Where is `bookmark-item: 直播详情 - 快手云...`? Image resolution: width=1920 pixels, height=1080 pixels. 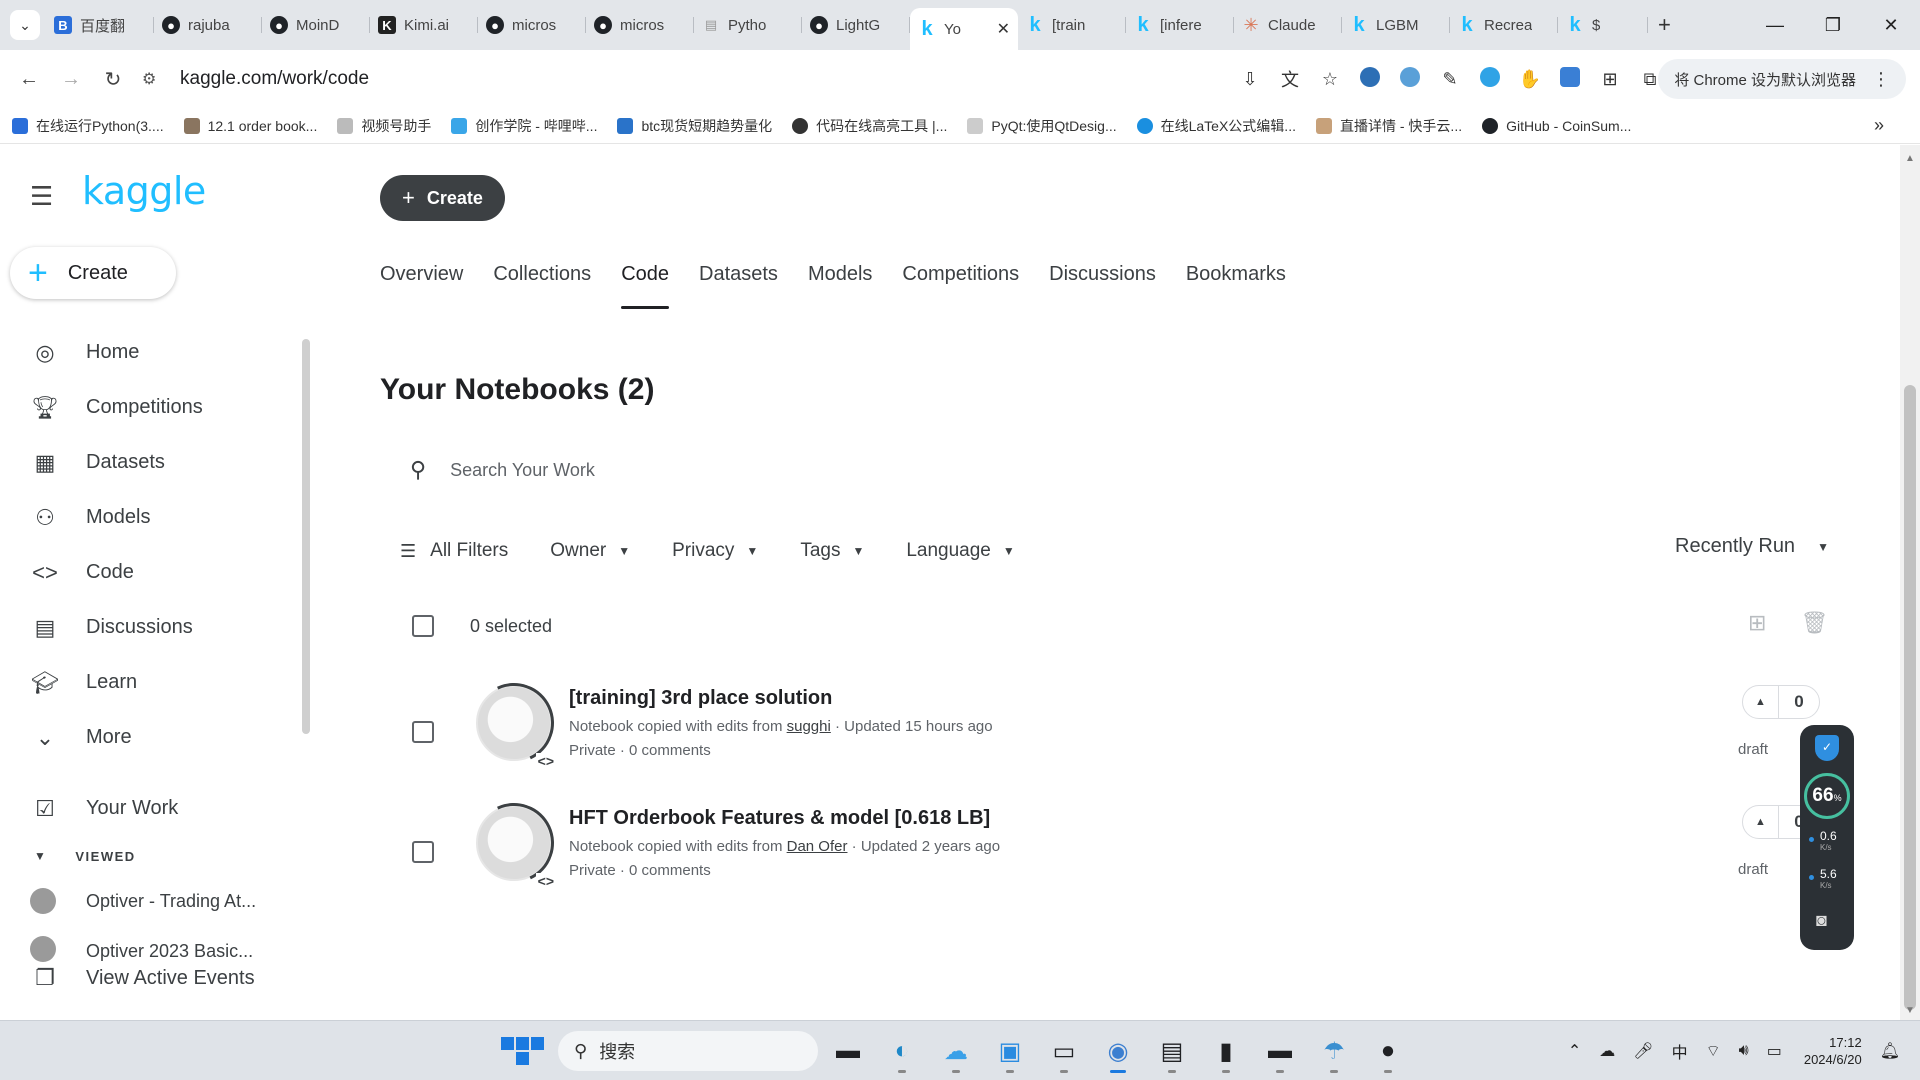
bookmark-item: 直播详情 - 快手云... is located at coordinates (1388, 126).